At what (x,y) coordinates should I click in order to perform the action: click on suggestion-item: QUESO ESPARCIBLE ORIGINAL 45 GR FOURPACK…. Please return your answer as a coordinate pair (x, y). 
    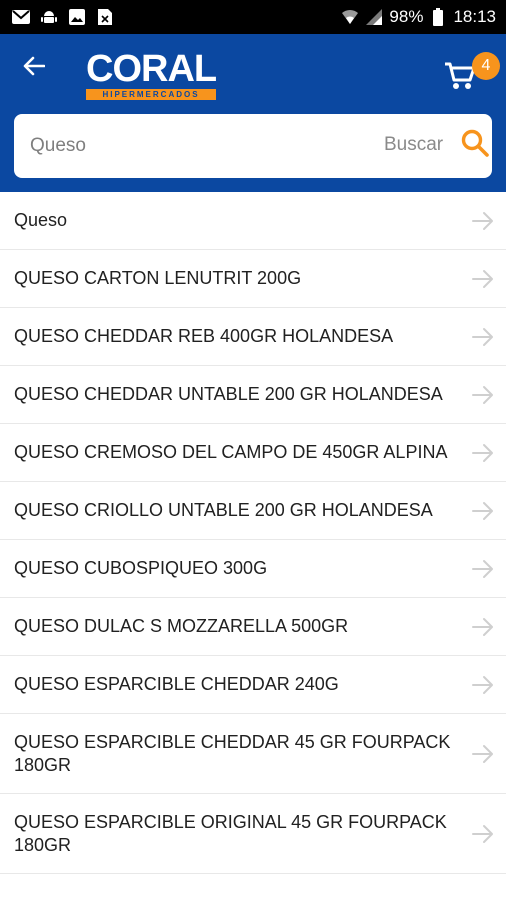
    Looking at the image, I should click on (253, 834).